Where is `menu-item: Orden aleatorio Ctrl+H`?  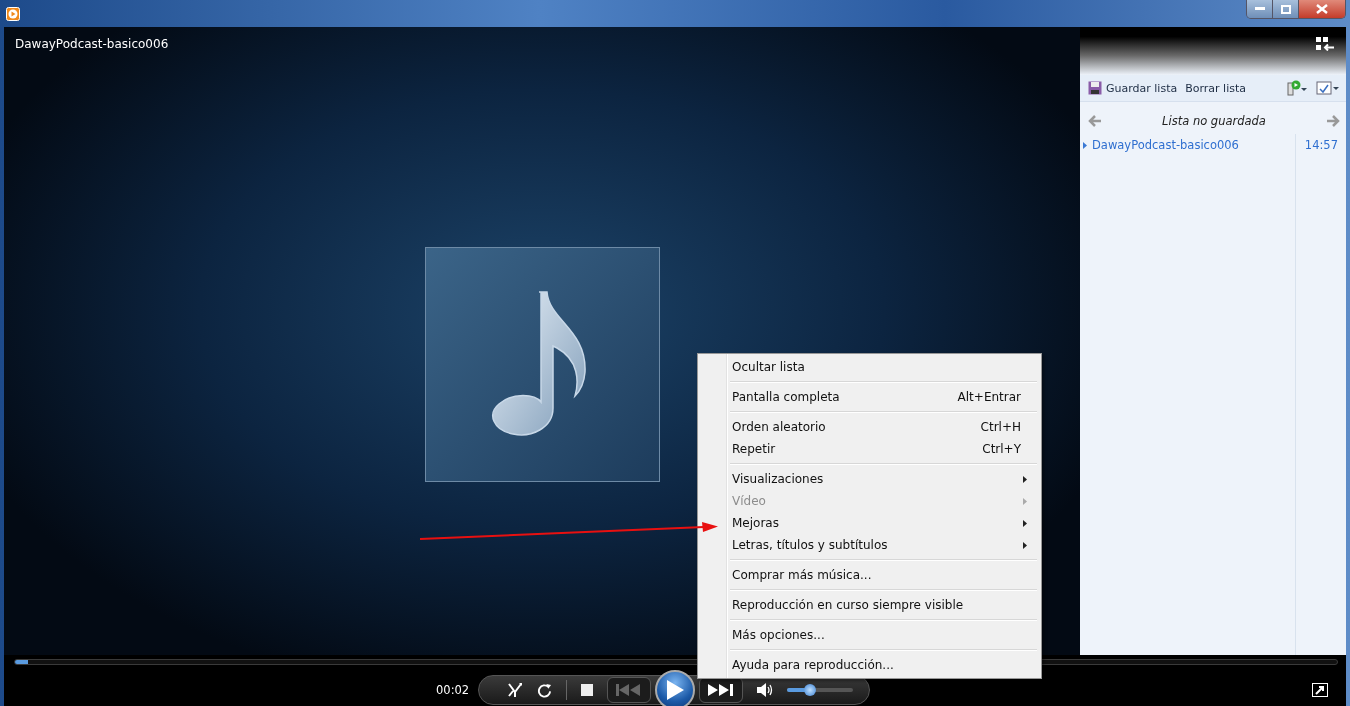 menu-item: Orden aleatorio Ctrl+H is located at coordinates (869, 427).